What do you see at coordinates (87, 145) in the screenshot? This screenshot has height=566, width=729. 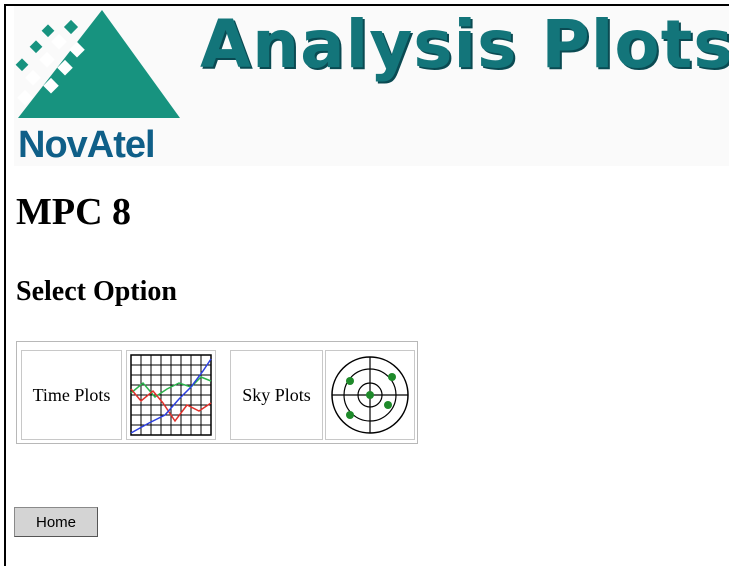 I see `brand-name: NovAtel` at bounding box center [87, 145].